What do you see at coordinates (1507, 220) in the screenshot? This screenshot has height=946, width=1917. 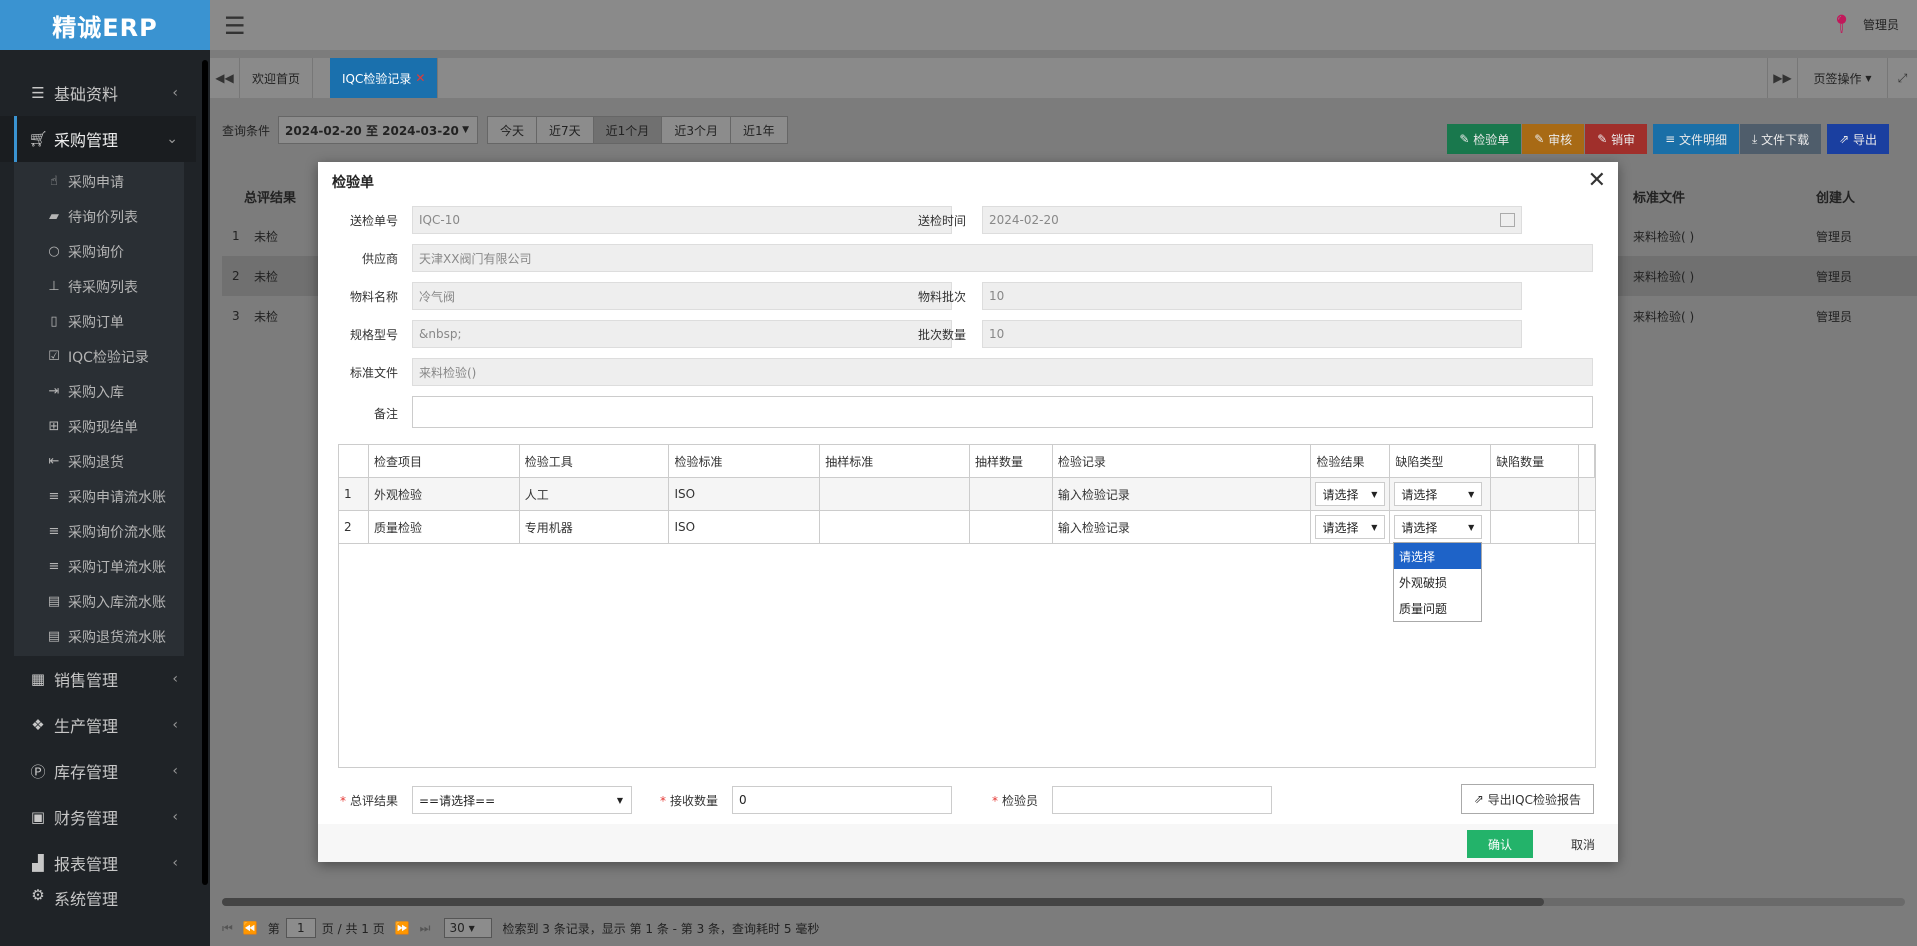 I see `calendar-icon` at bounding box center [1507, 220].